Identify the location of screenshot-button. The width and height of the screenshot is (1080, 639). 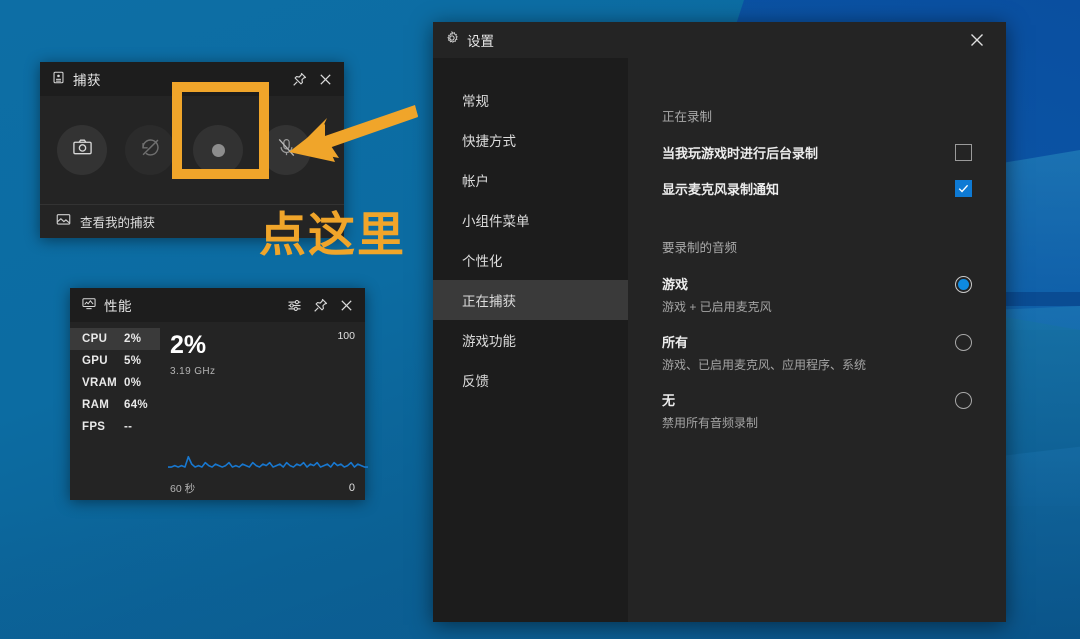
(82, 150).